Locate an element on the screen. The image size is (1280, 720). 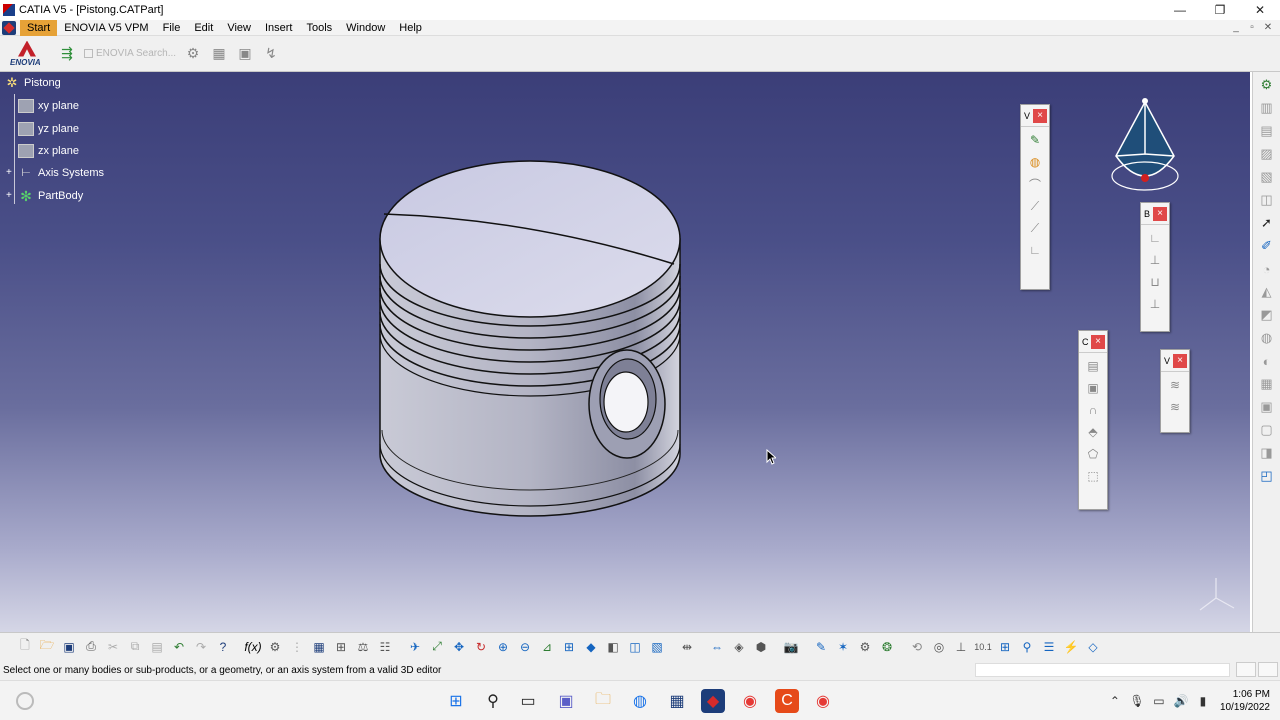
sew-surface-icon: ▢ is located at coordinates (1267, 430).